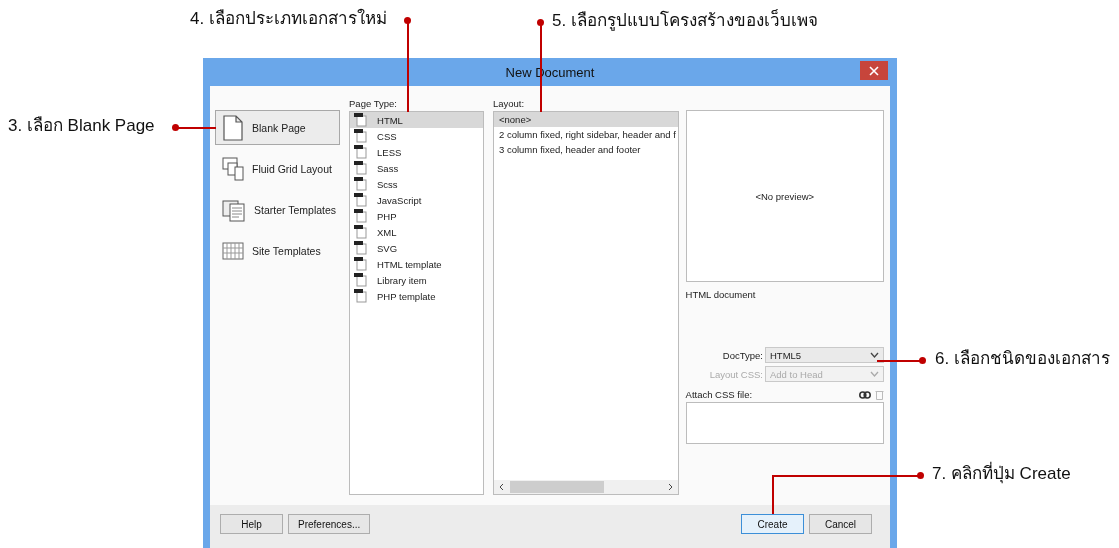 The width and height of the screenshot is (1119, 548). Describe the element at coordinates (416, 232) in the screenshot. I see `page-type-item: XML` at that location.